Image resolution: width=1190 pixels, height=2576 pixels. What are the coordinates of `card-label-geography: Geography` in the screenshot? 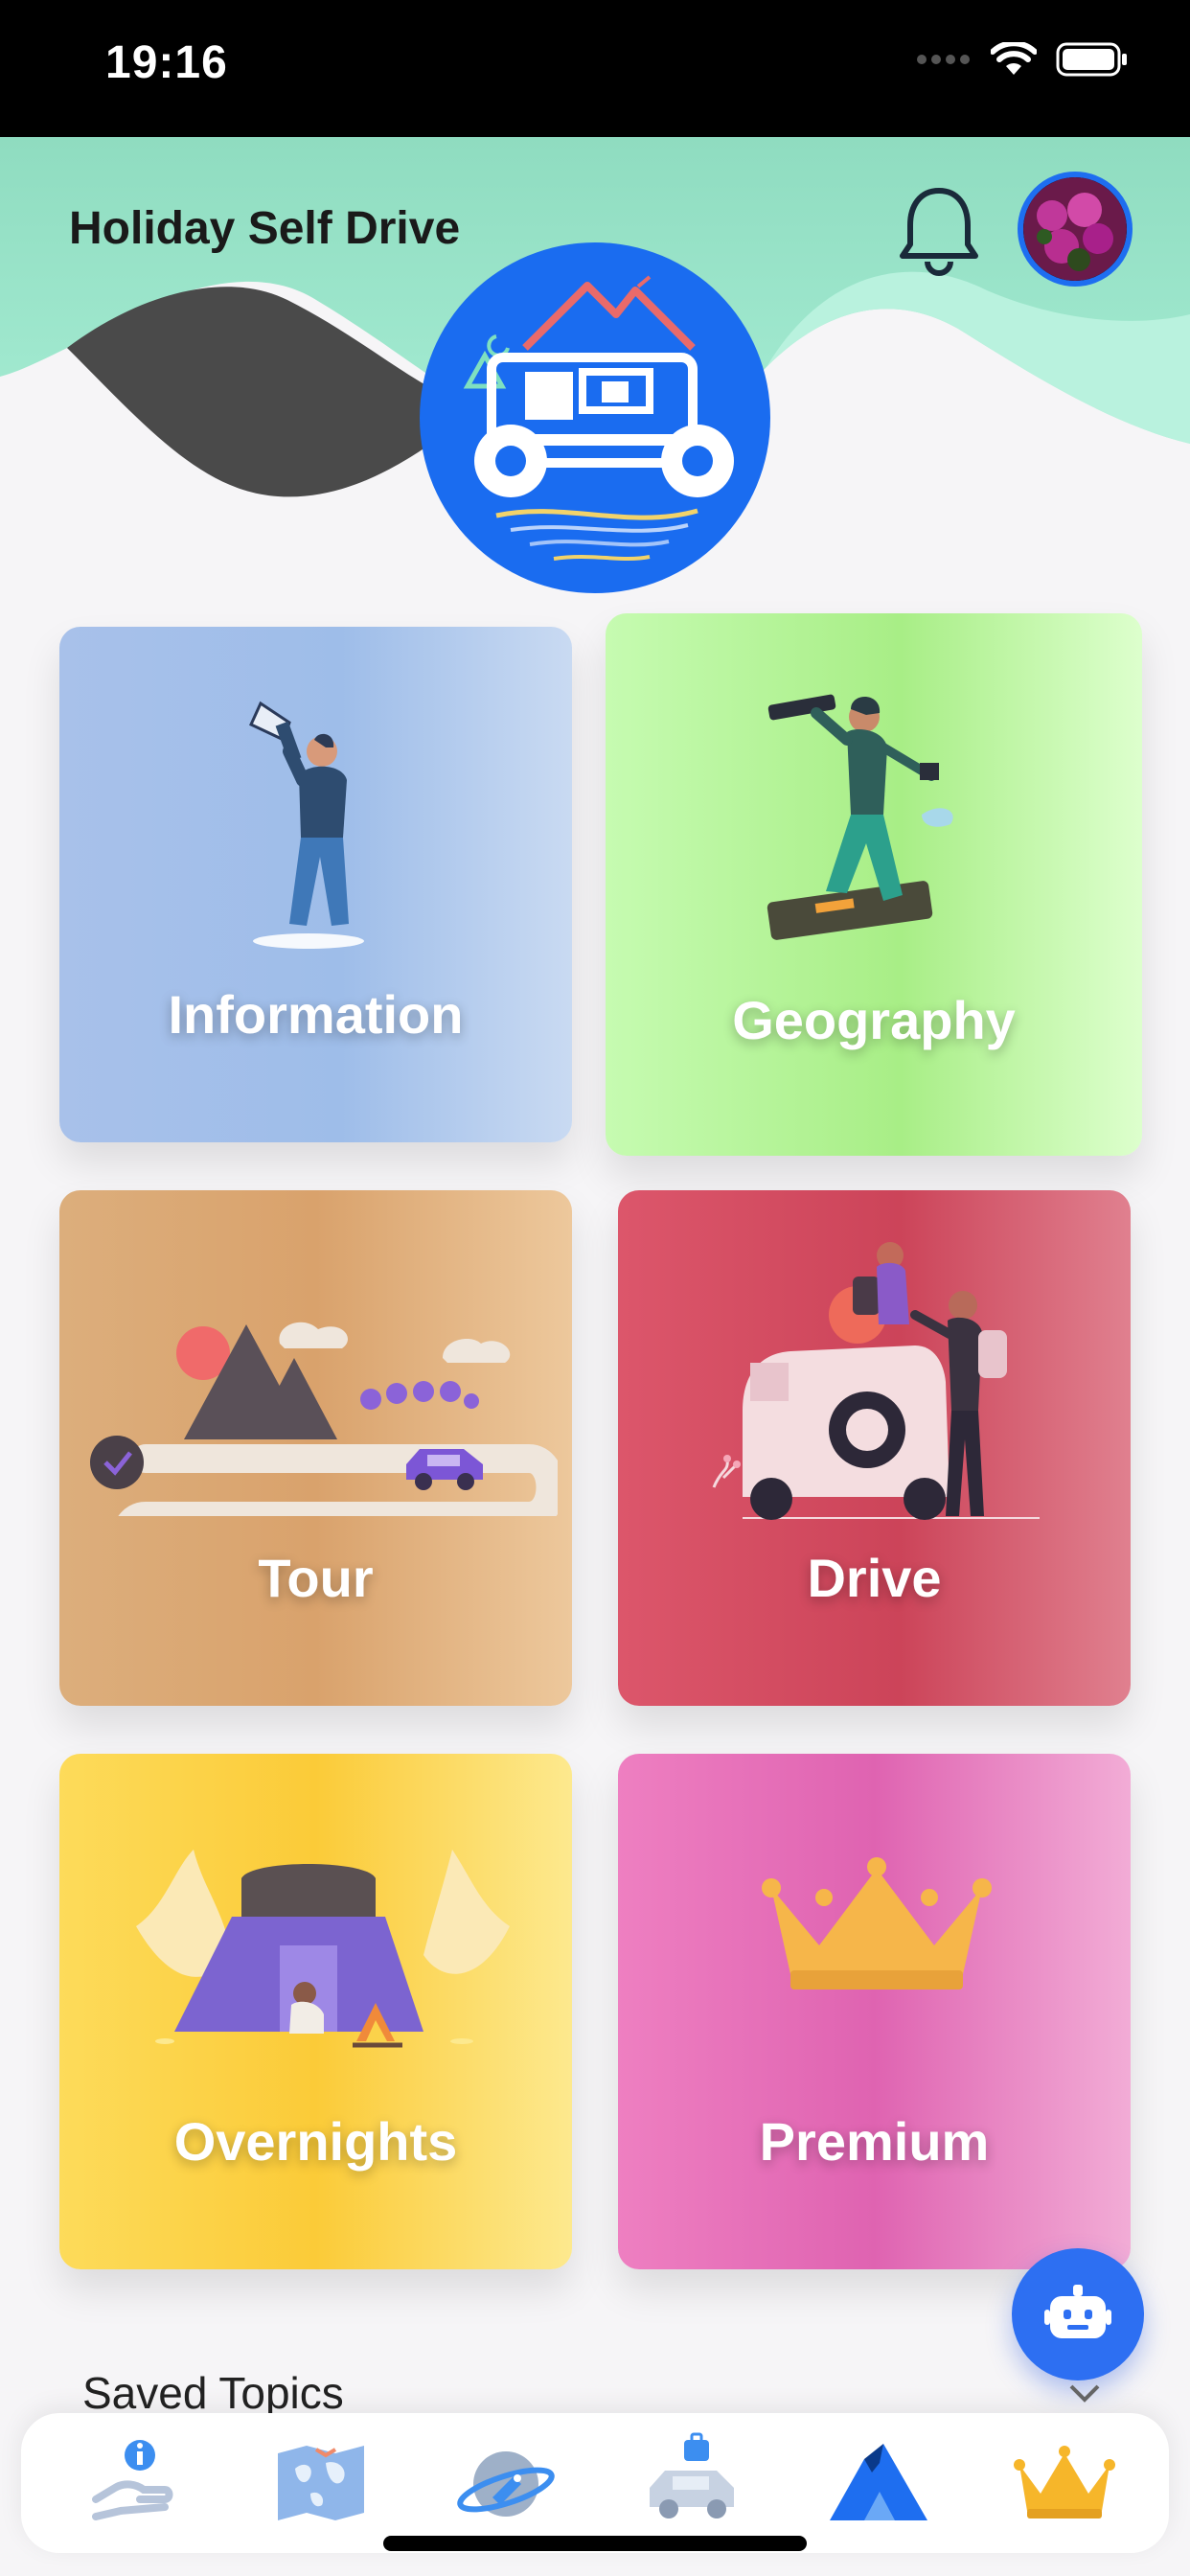 It's located at (874, 1020).